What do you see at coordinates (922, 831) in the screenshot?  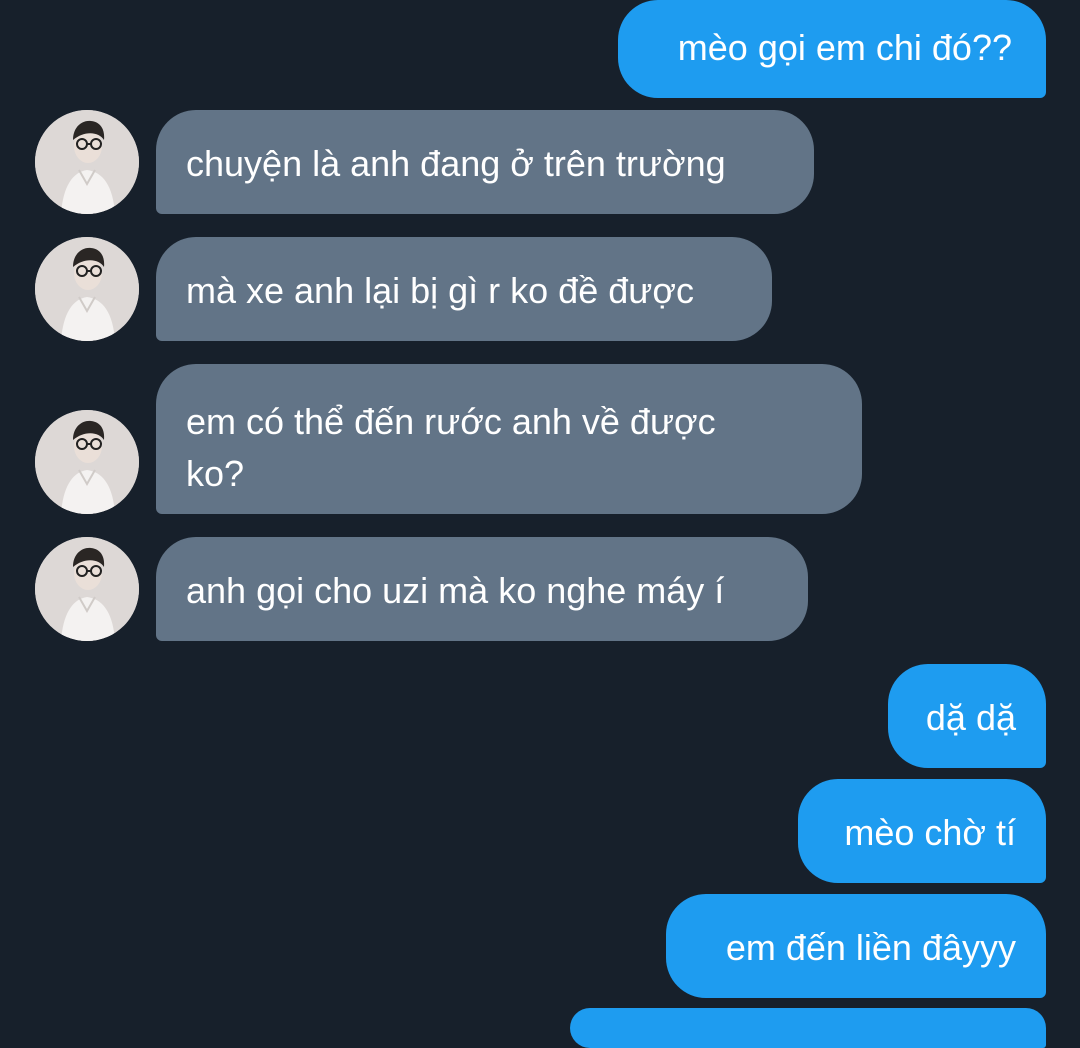 I see `message-bubble-outgoing: mèo chờ tí` at bounding box center [922, 831].